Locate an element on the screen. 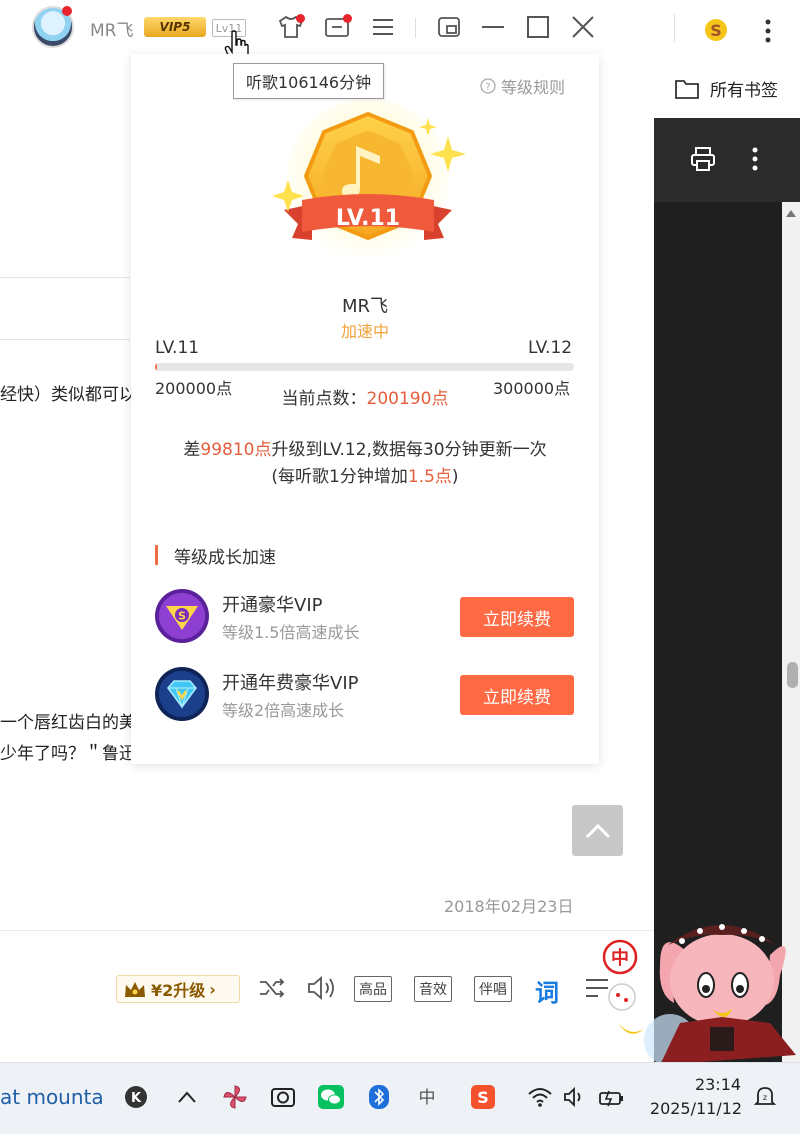 Image resolution: width=800 pixels, height=1134 pixels. current-level-label: LV.11 is located at coordinates (177, 348).